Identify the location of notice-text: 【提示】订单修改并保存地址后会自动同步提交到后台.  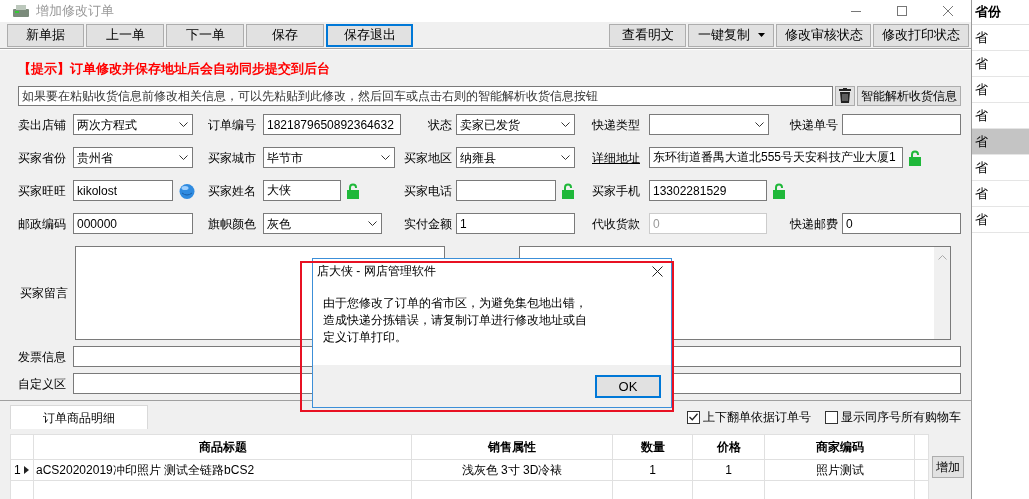
(174, 68).